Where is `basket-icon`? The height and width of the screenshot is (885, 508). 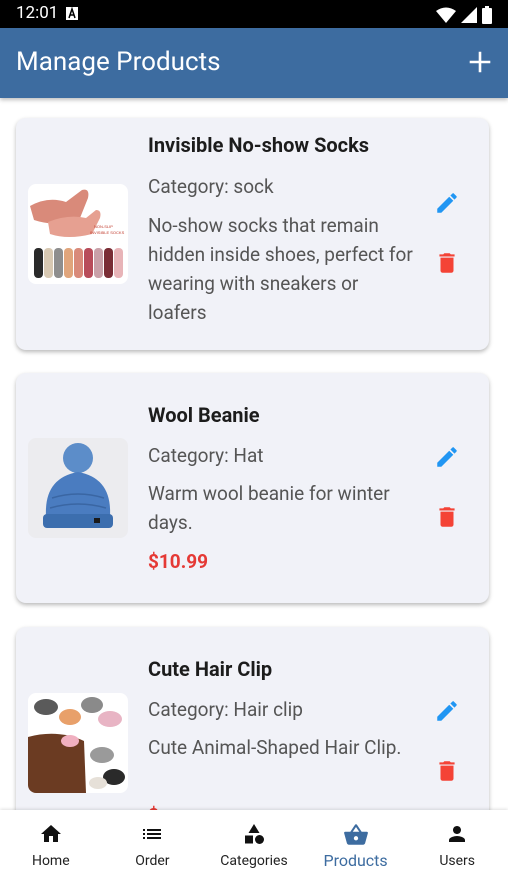 basket-icon is located at coordinates (355, 834).